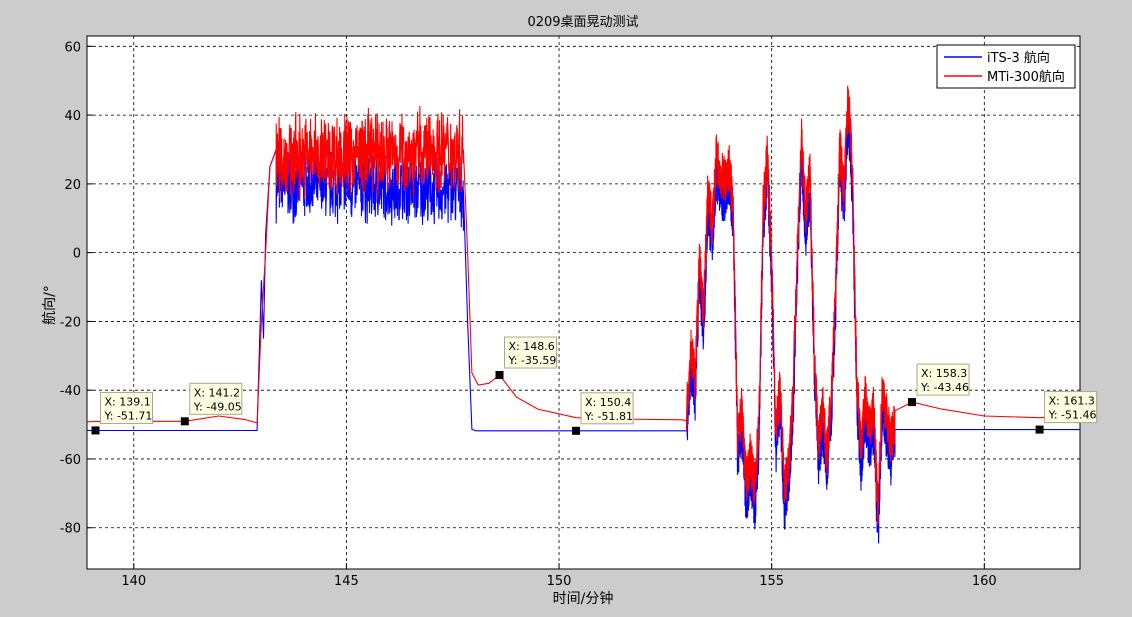  What do you see at coordinates (72, 47) in the screenshot?
I see `y-tick-label: 60` at bounding box center [72, 47].